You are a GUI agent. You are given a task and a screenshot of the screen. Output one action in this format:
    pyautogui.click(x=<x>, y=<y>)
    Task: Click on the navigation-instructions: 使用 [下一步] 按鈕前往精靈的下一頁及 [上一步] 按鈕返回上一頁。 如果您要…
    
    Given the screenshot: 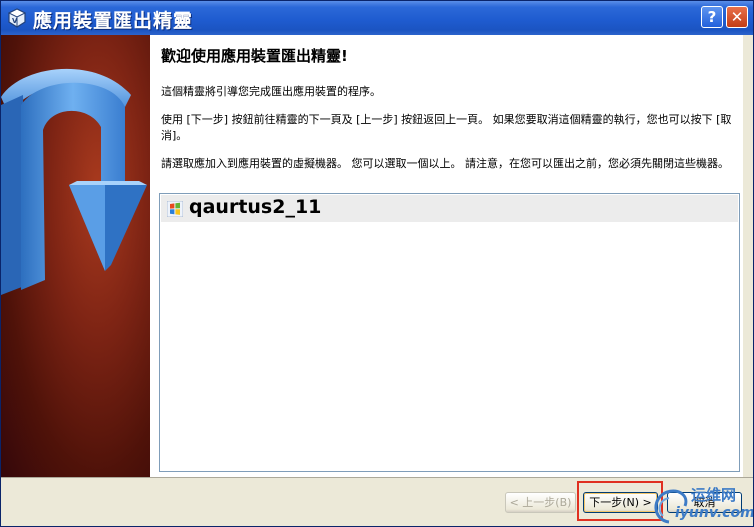 What is the action you would take?
    pyautogui.click(x=446, y=127)
    